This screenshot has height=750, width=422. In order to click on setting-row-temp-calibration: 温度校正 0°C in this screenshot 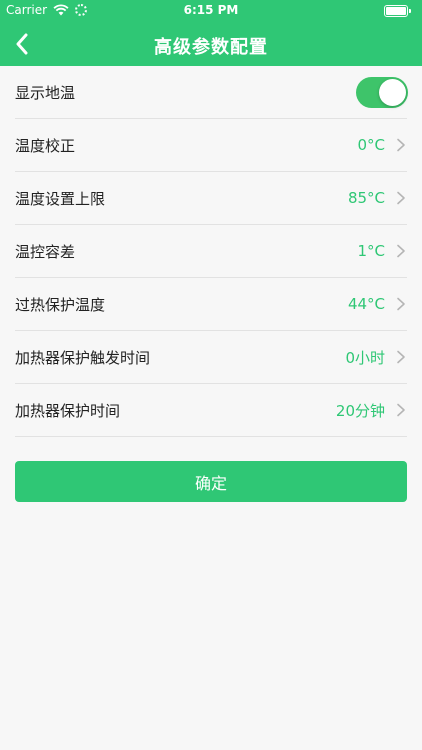, I will do `click(211, 145)`.